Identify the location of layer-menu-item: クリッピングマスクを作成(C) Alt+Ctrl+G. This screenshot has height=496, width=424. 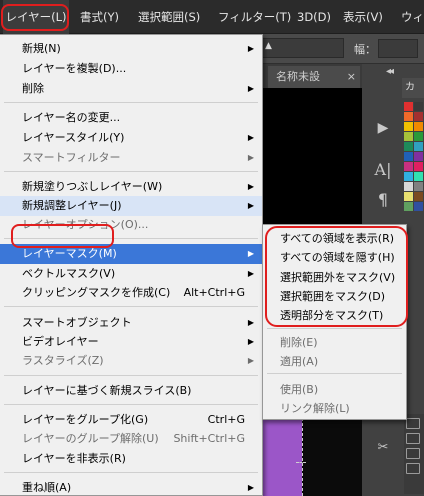
(131, 293).